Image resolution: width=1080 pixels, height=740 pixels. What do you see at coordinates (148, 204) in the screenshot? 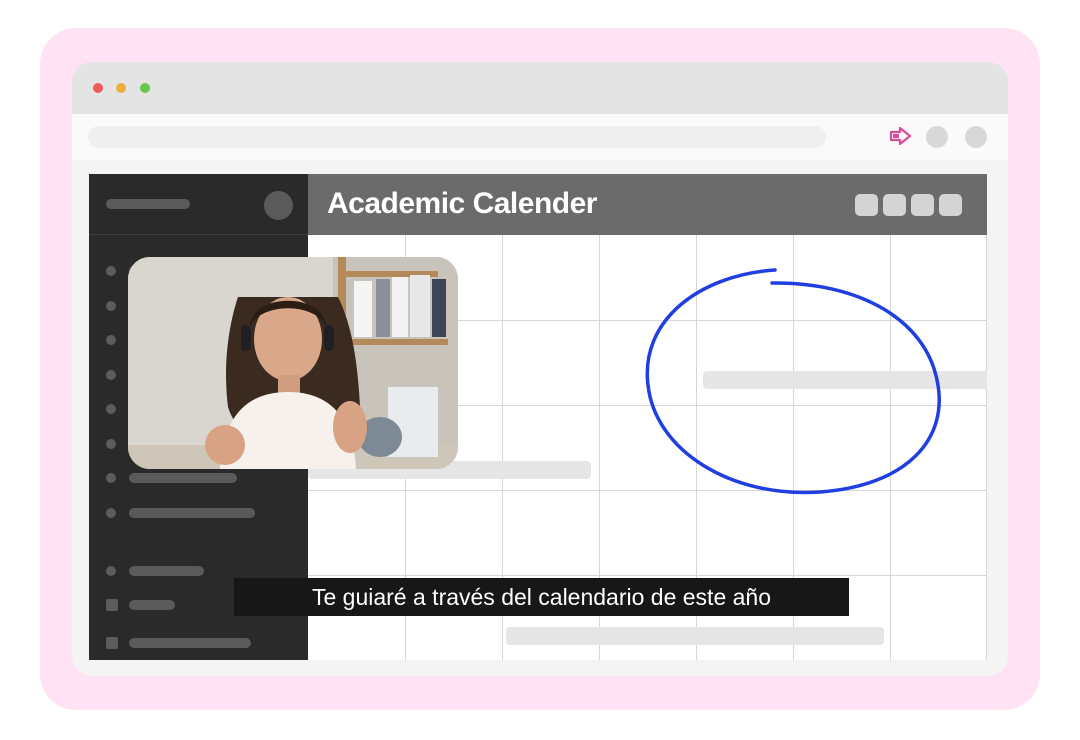
I see `sidebar-title-placeholder` at bounding box center [148, 204].